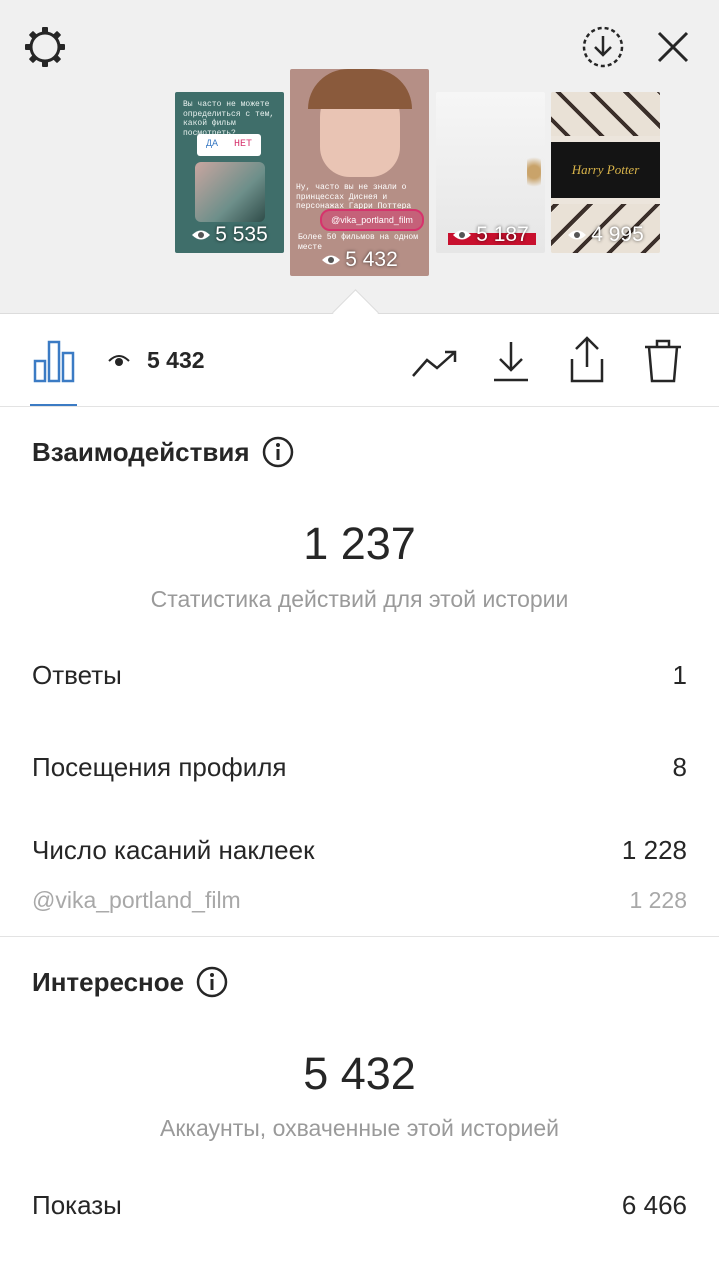  I want to click on share-icon, so click(587, 359).